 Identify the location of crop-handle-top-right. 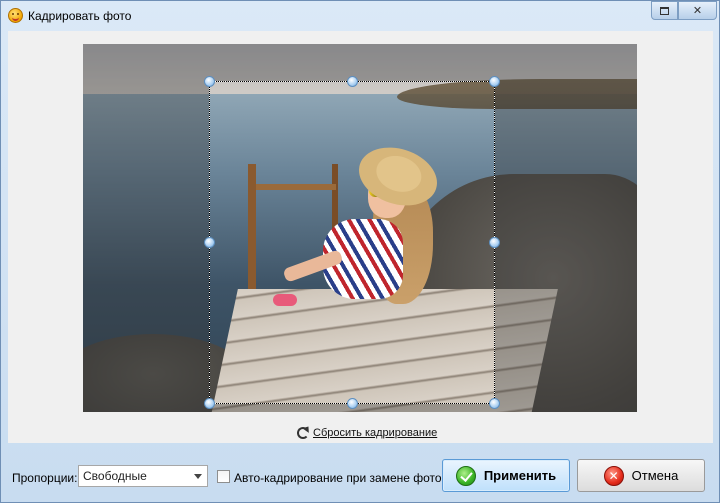
(494, 81).